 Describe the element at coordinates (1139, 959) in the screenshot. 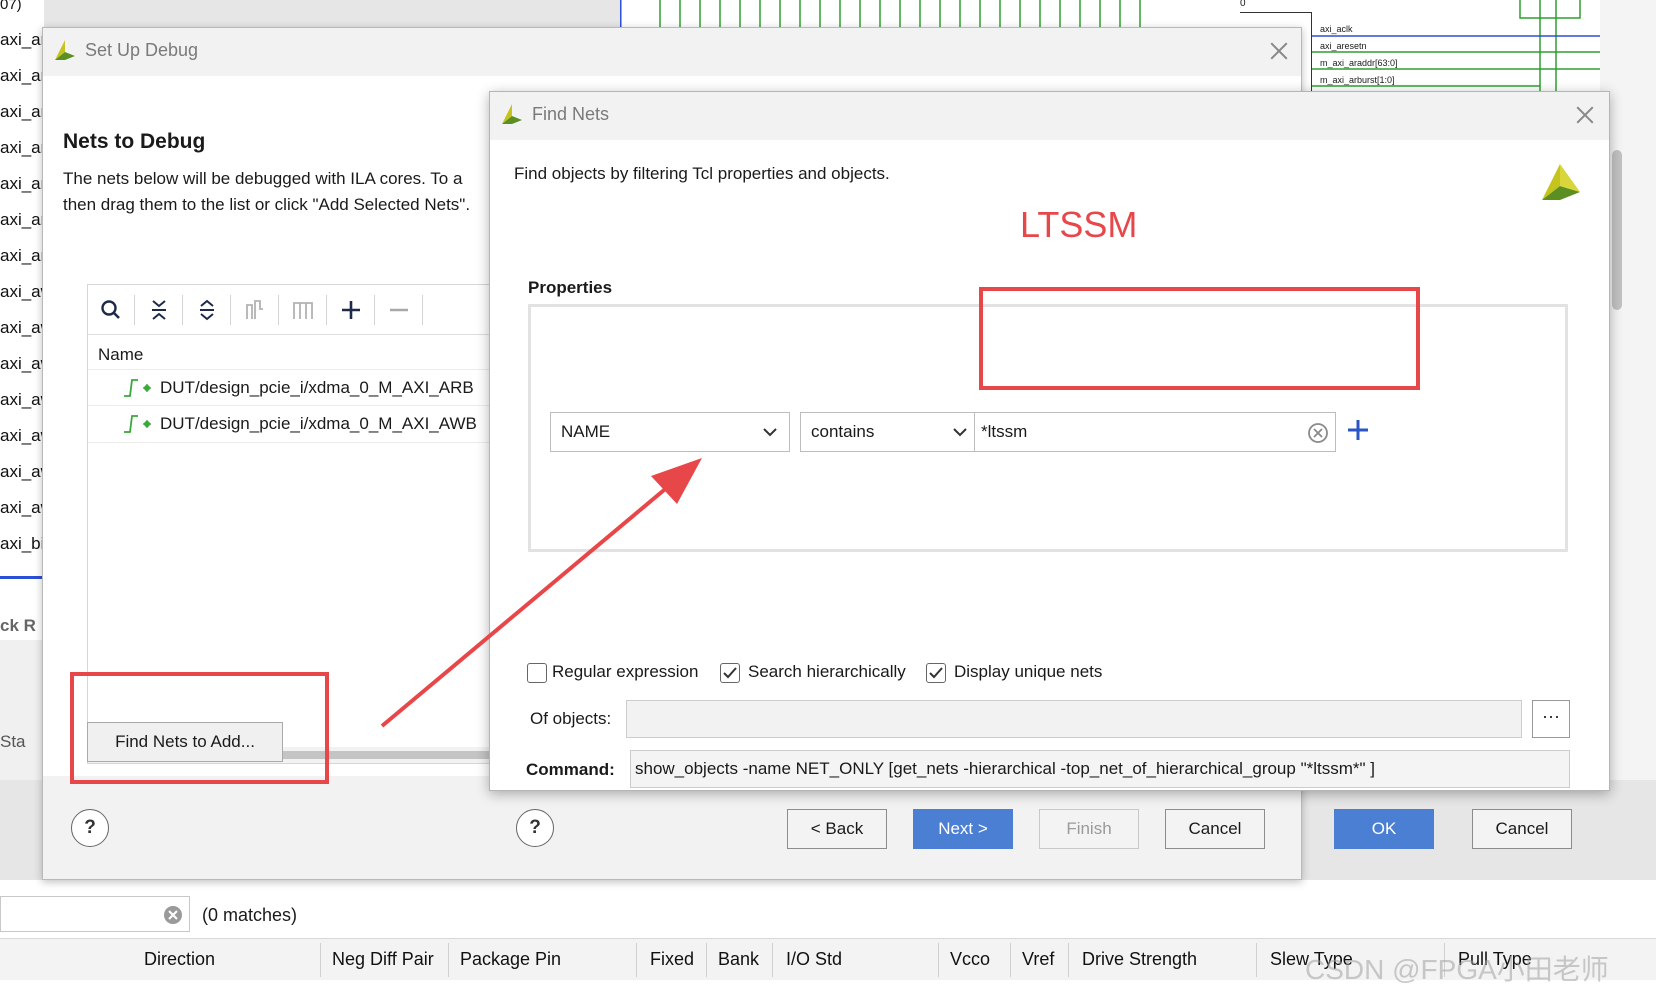

I see `column-header: Drive Strength` at that location.